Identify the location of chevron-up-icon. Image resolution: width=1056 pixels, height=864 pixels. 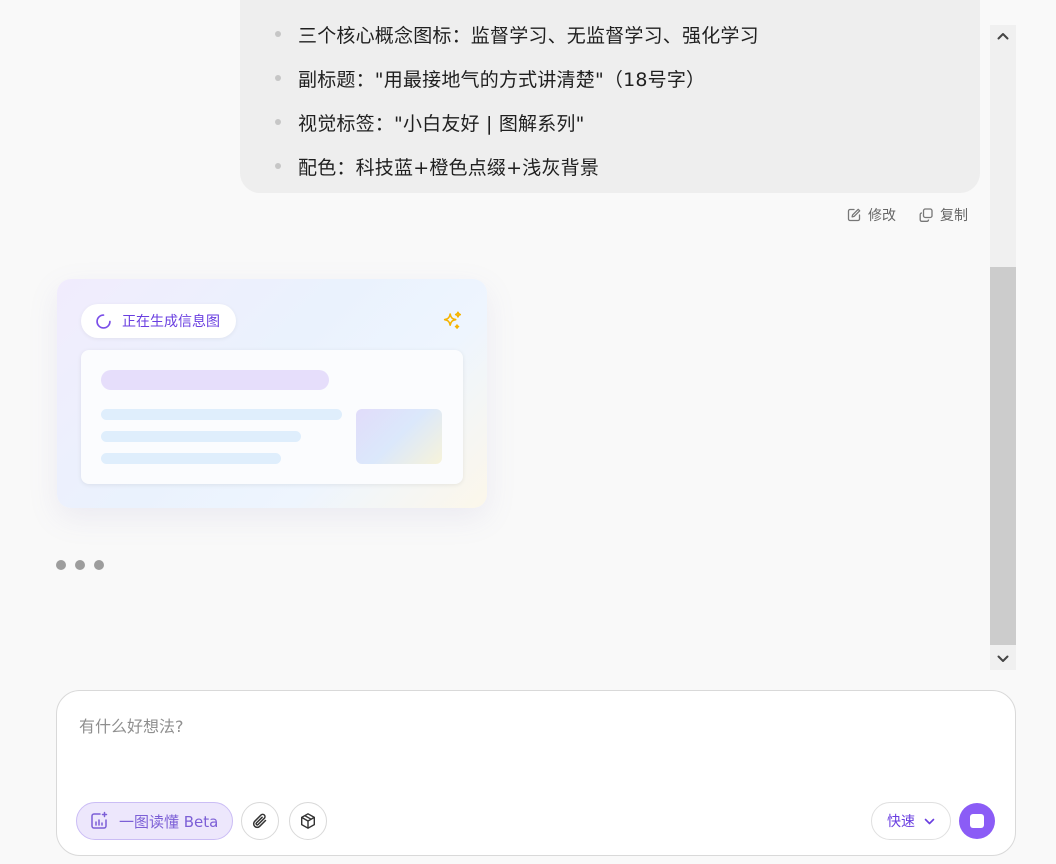
(1003, 36).